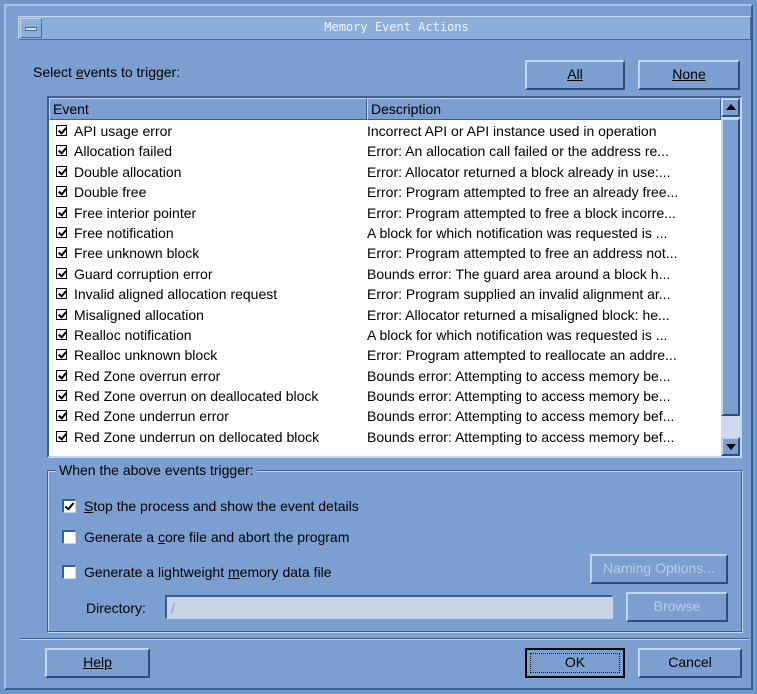 The width and height of the screenshot is (757, 694). Describe the element at coordinates (110, 192) in the screenshot. I see `event-name: Double free` at that location.